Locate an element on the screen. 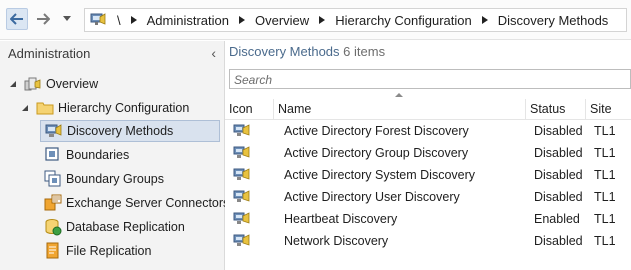  row-name: Active Directory User Discovery is located at coordinates (372, 197).